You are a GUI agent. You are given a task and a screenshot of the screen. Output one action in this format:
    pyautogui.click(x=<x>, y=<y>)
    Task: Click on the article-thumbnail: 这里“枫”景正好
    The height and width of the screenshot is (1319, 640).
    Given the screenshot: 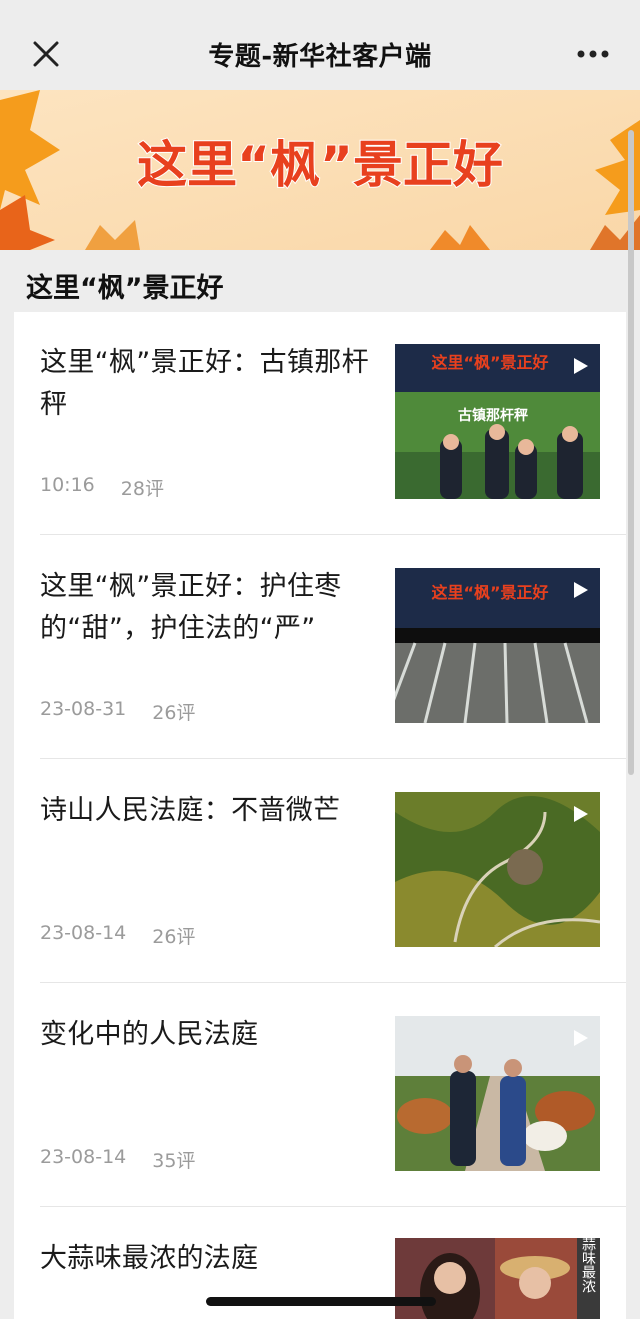 What is the action you would take?
    pyautogui.click(x=497, y=645)
    